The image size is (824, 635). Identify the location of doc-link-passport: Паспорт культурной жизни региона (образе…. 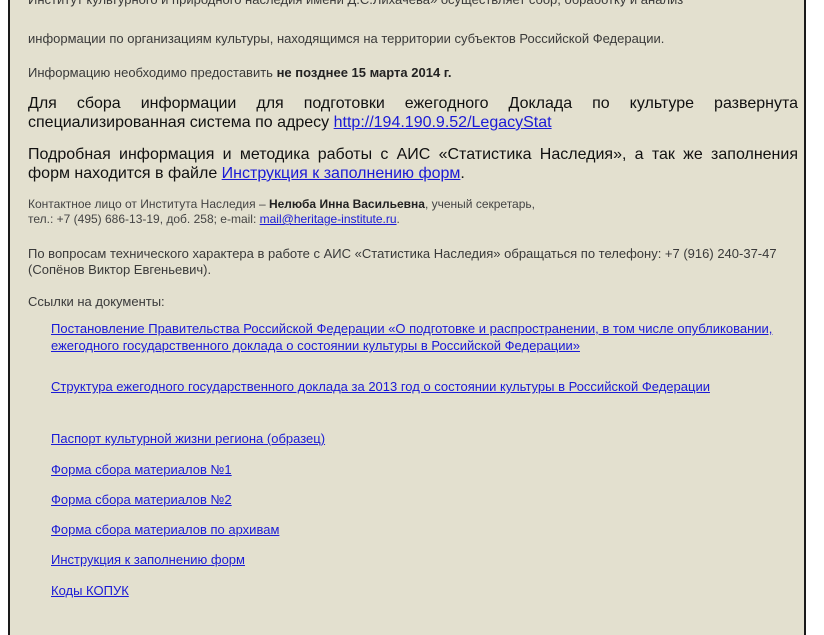
(421, 438).